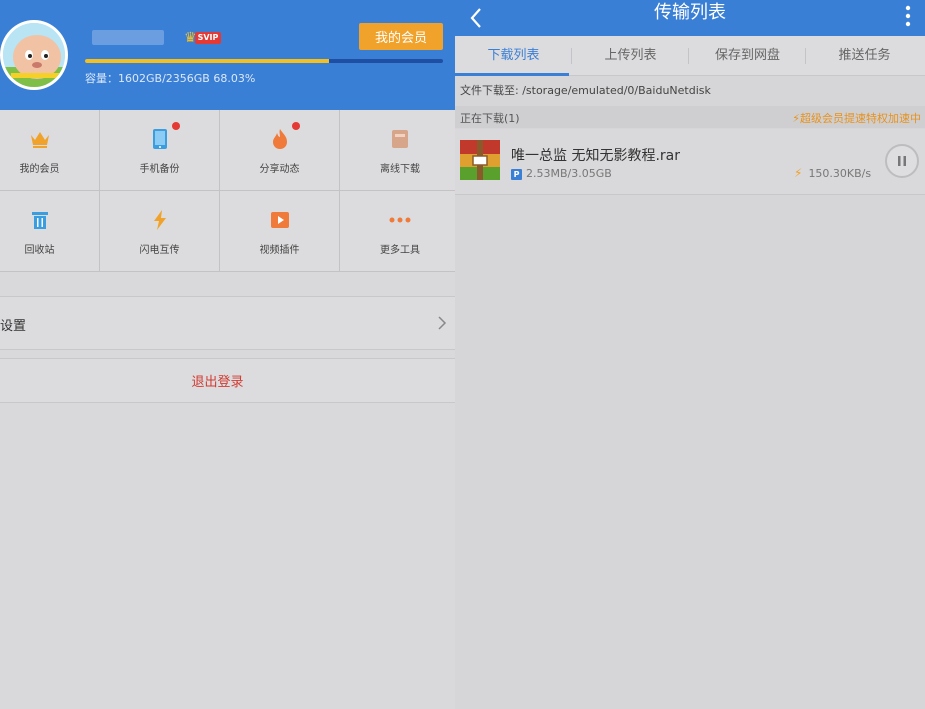  I want to click on trash-icon, so click(40, 220).